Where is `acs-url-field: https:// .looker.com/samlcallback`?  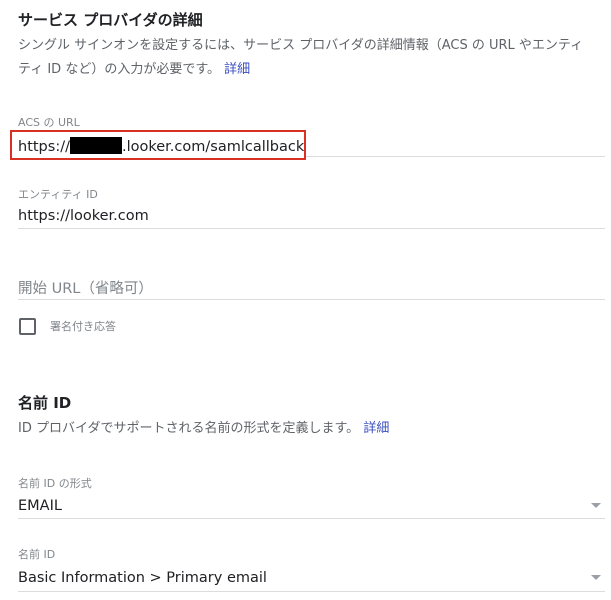
acs-url-field: https:// .looker.com/samlcallback is located at coordinates (161, 146).